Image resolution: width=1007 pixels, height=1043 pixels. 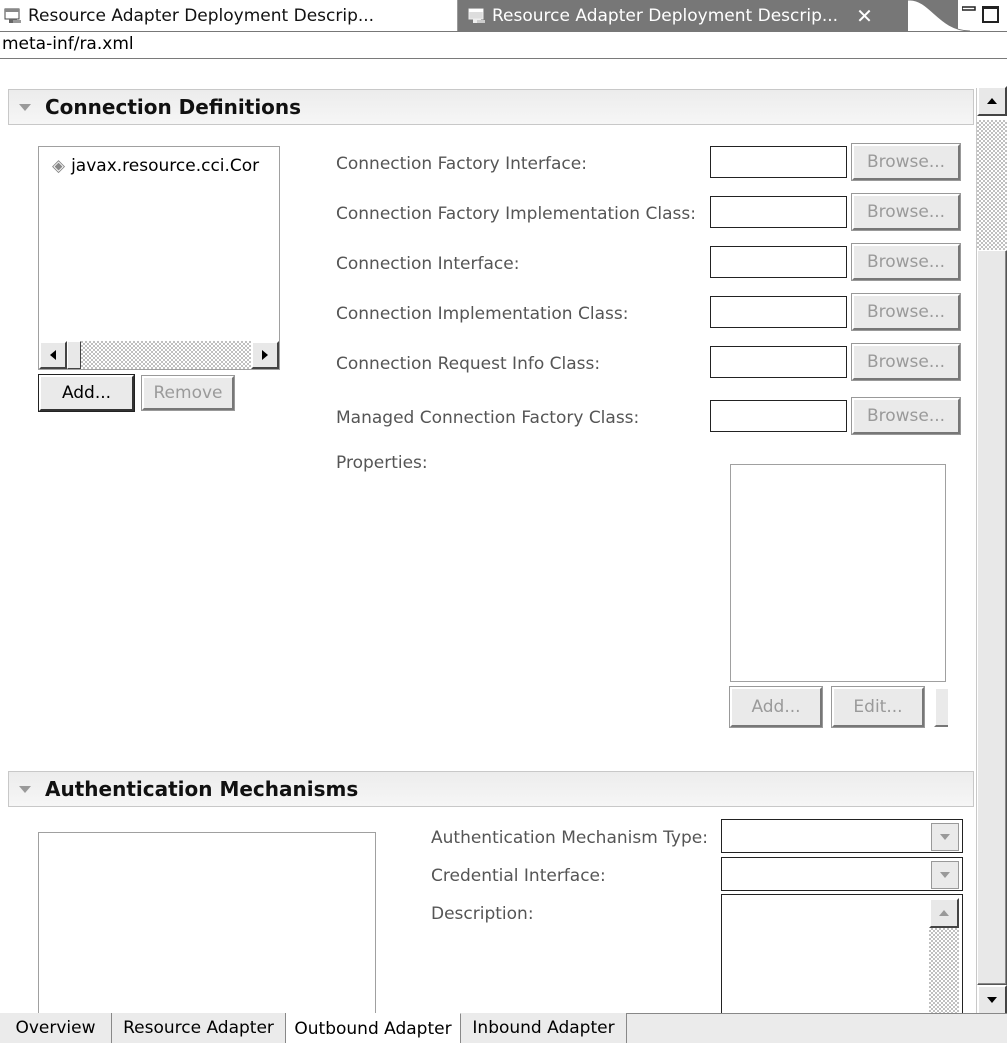 I want to click on managed-connection-factory-class-field, so click(x=778, y=416).